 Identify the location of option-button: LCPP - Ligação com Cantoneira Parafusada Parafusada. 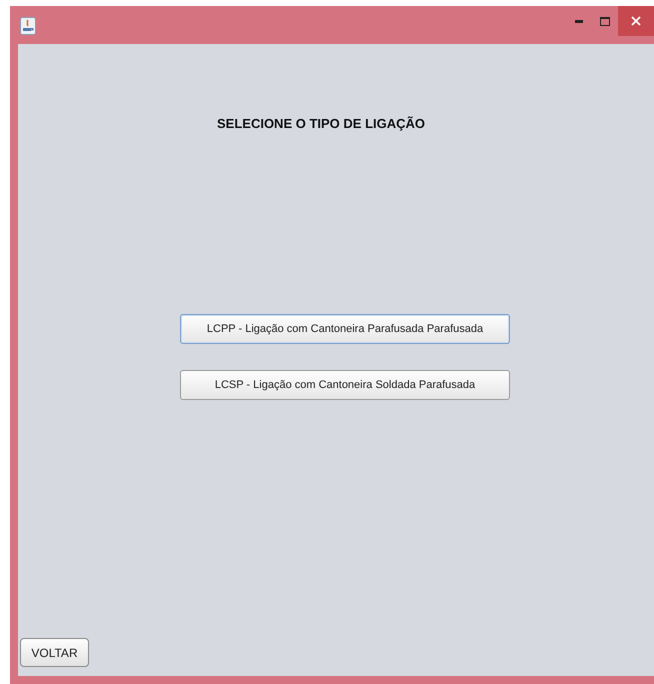
(345, 329).